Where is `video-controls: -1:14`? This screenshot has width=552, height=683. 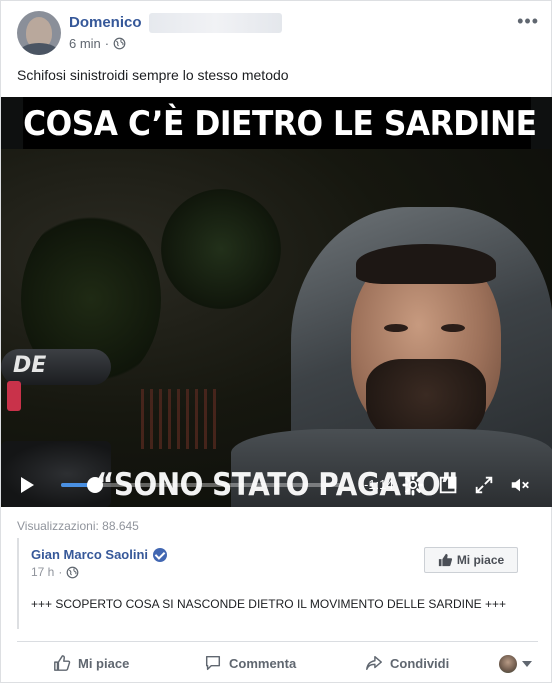
video-controls: -1:14 is located at coordinates (276, 484).